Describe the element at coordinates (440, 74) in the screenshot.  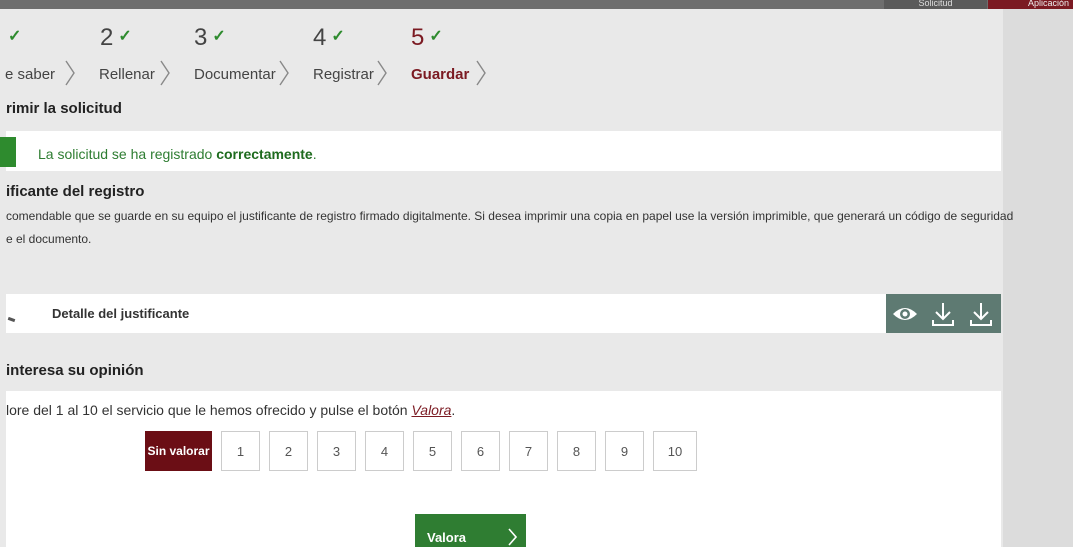
I see `step-5-label: Guardar` at that location.